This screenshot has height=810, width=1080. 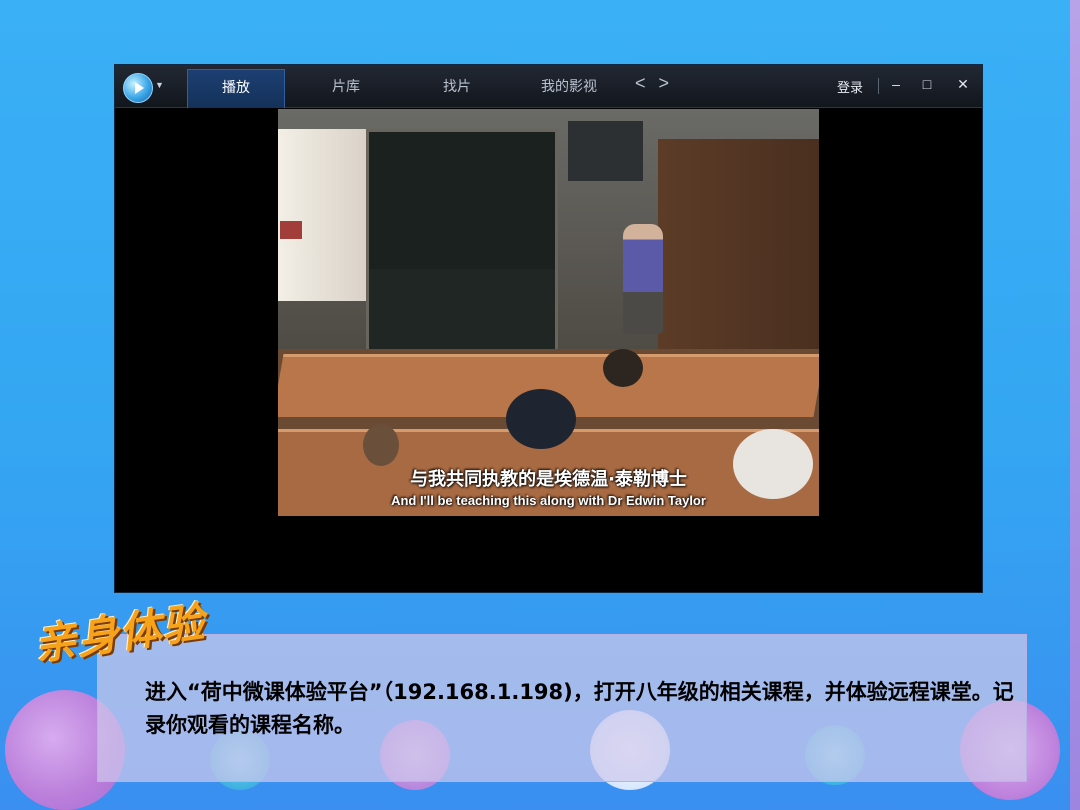 I want to click on player-titlebar: ▼ 播放 片库 找片 我的影视 < > 登录 – □ ✕, so click(x=548, y=86).